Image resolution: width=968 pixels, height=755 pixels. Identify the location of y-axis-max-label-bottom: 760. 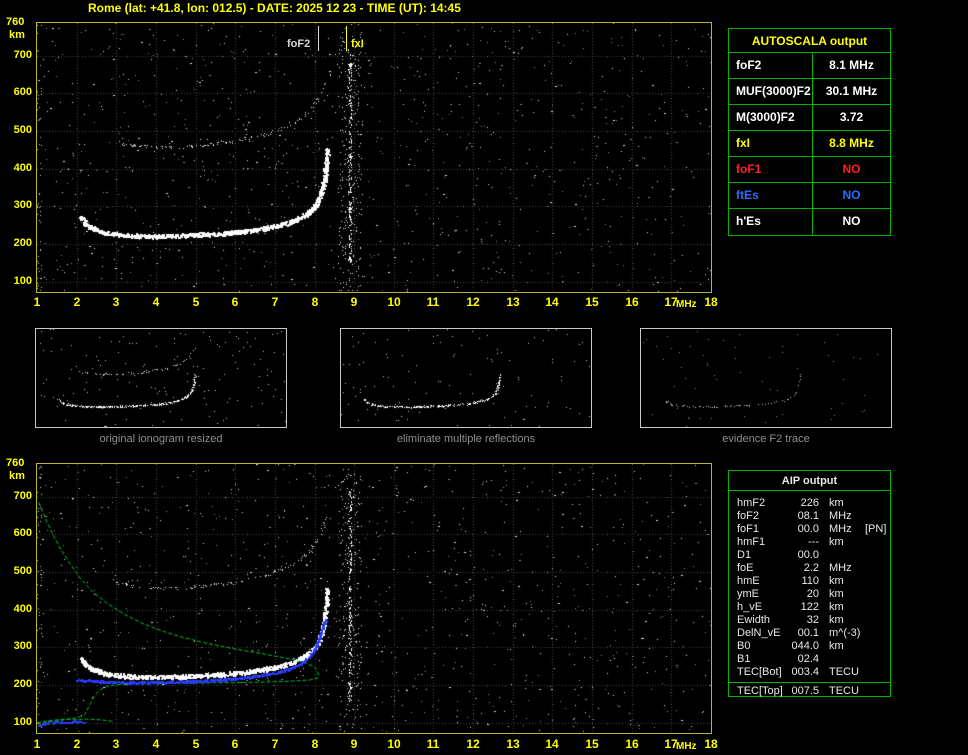
(15, 463).